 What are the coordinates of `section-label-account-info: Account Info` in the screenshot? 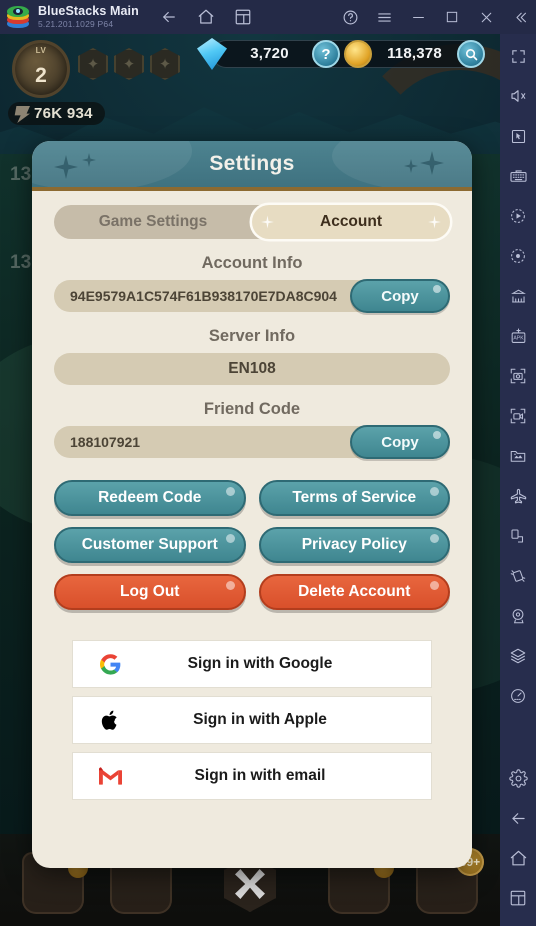 It's located at (252, 263).